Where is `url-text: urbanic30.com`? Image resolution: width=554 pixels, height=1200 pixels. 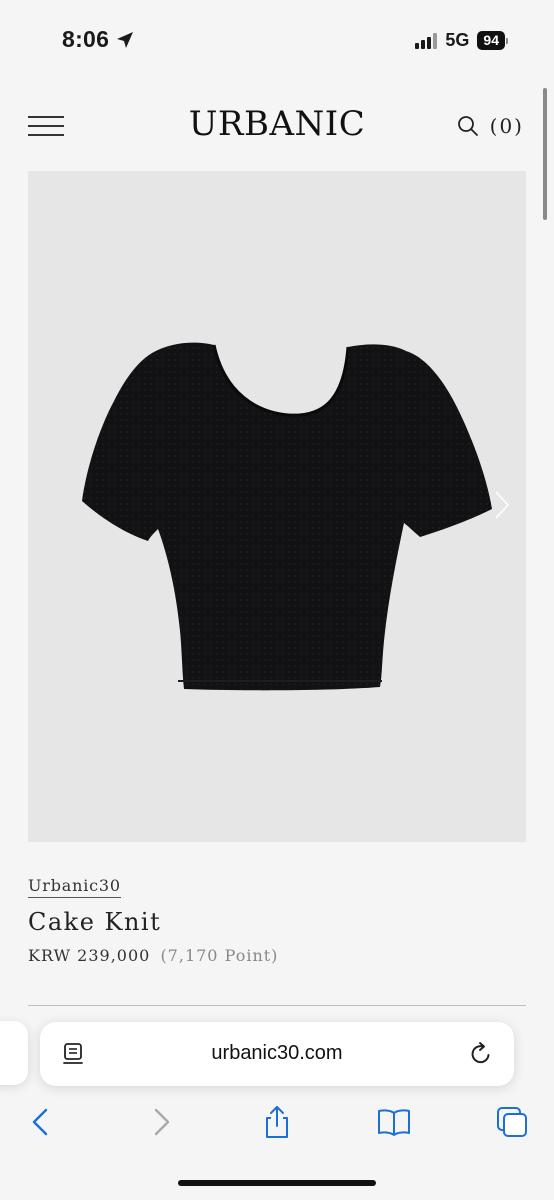 url-text: urbanic30.com is located at coordinates (277, 1053).